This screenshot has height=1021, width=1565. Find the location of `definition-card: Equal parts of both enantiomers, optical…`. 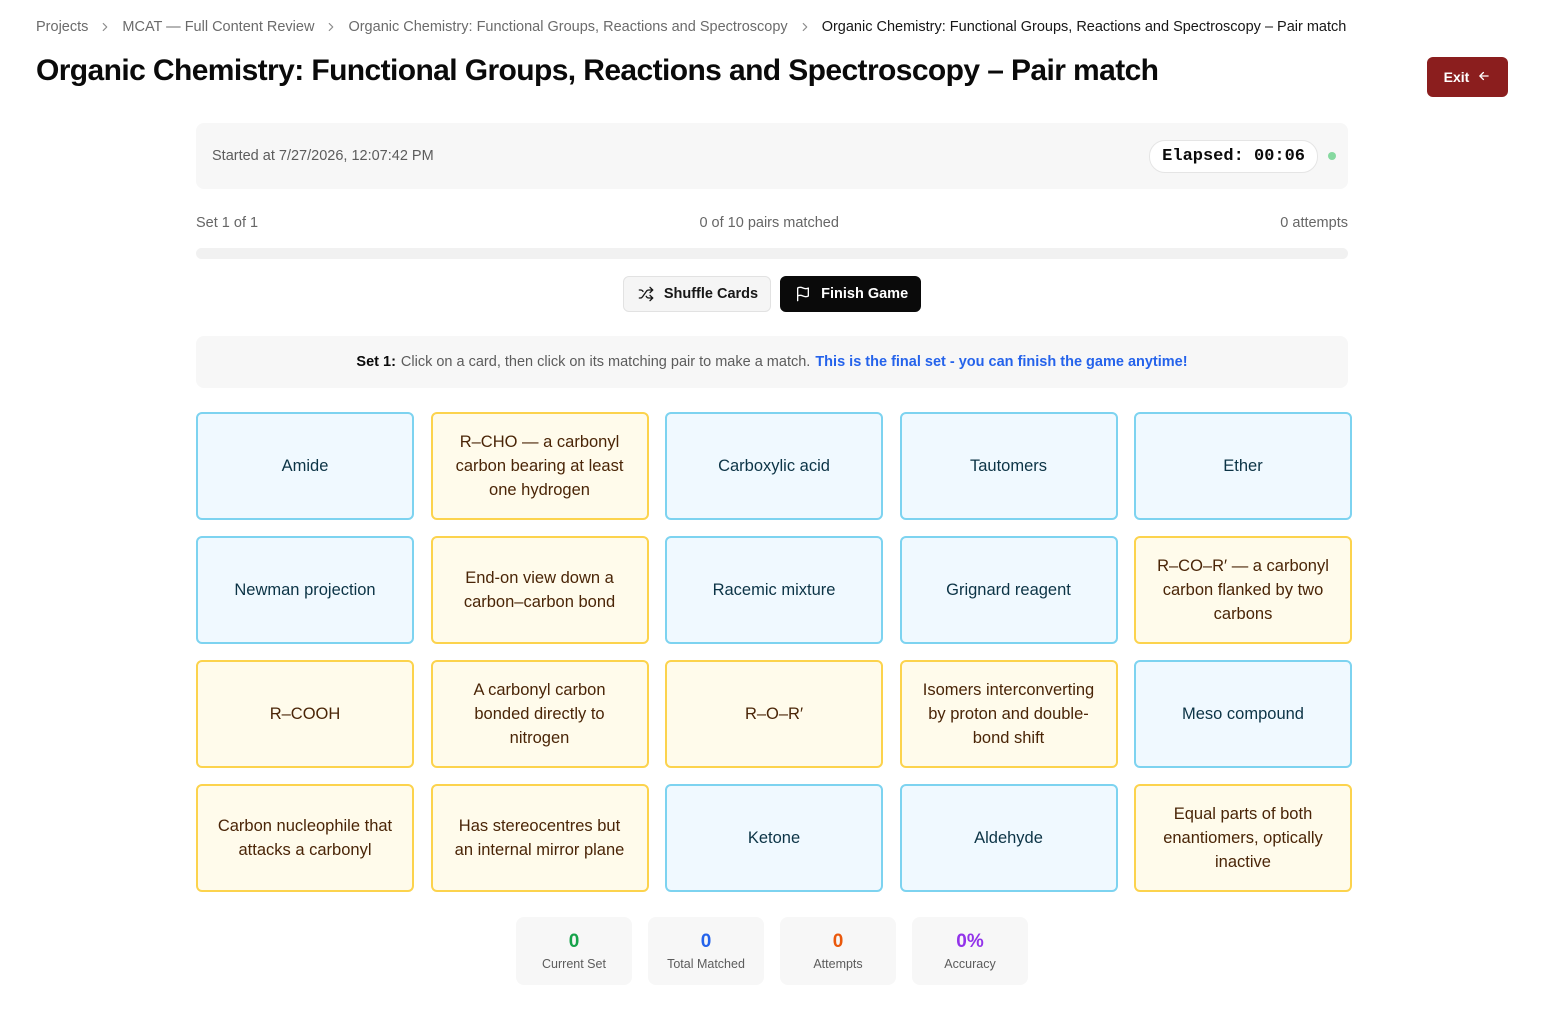

definition-card: Equal parts of both enantiomers, optical… is located at coordinates (1243, 838).